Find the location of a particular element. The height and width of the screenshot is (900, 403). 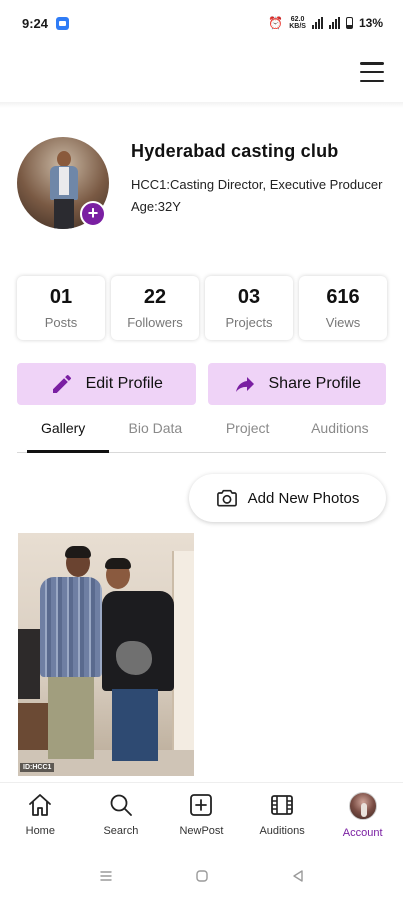

stat-followers: 22 Followers is located at coordinates (155, 308).